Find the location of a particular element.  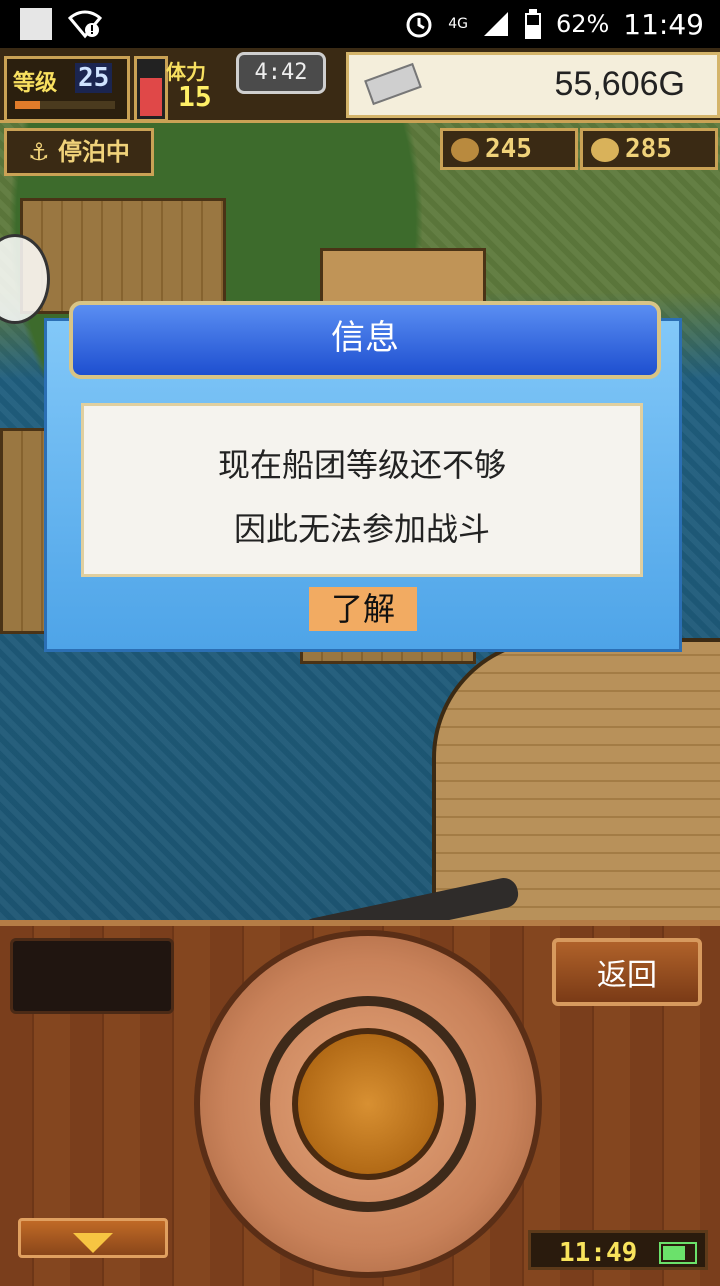

status-bar: 4G 62% 11:49 is located at coordinates (360, 24).